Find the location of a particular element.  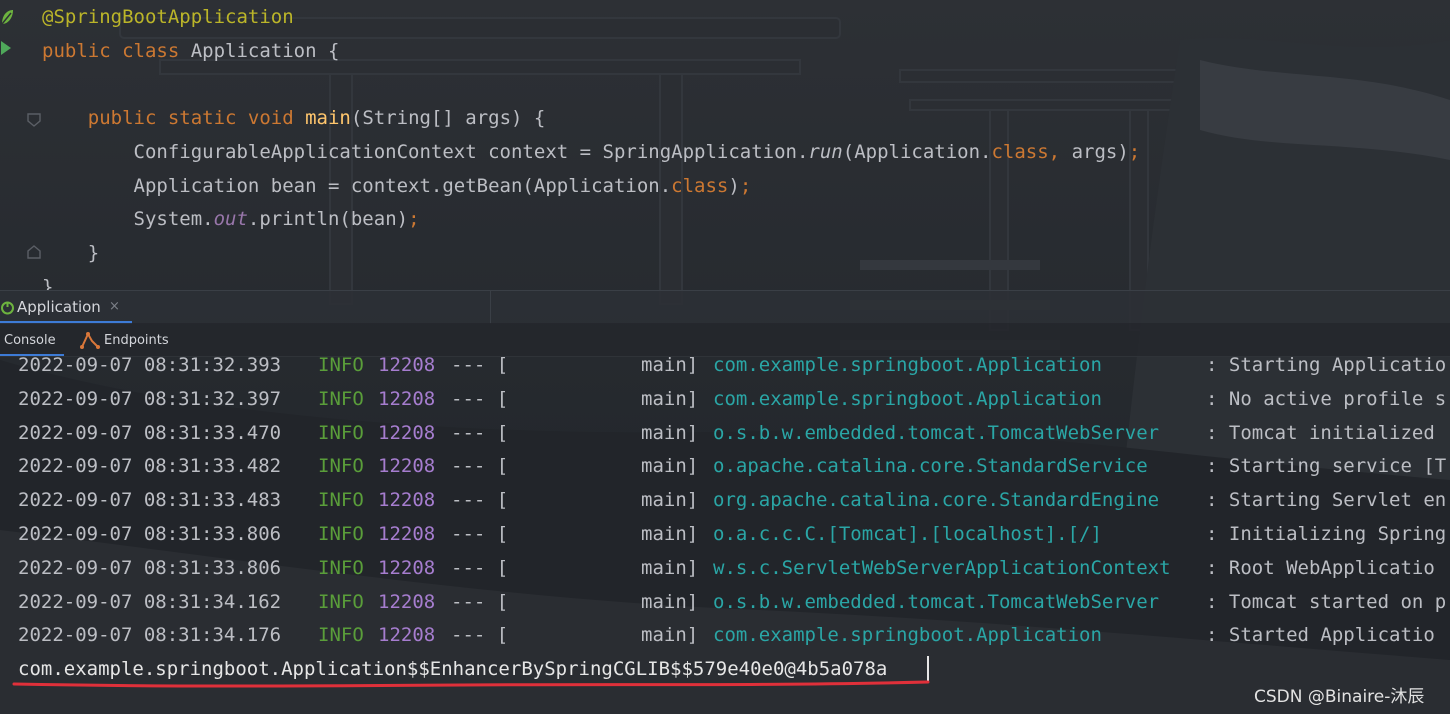

code-token: , is located at coordinates (1060, 151).